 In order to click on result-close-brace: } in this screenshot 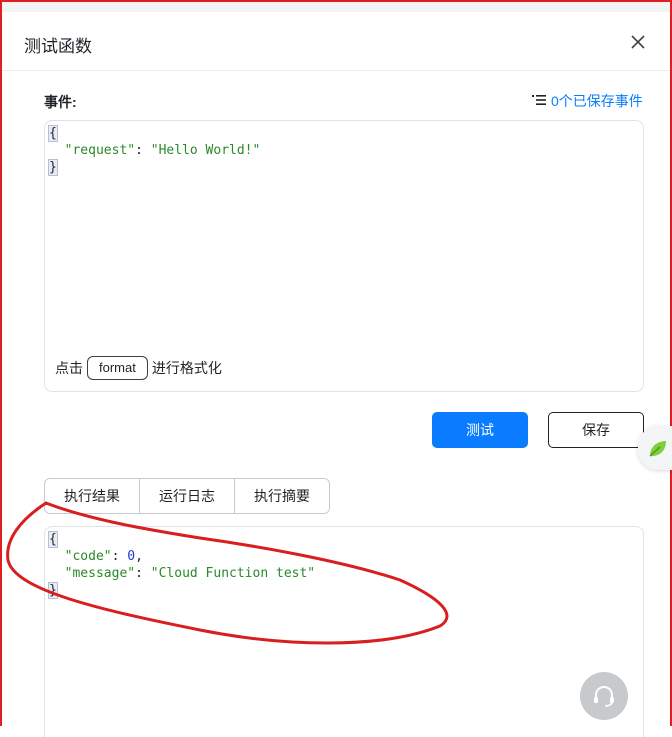, I will do `click(53, 590)`.